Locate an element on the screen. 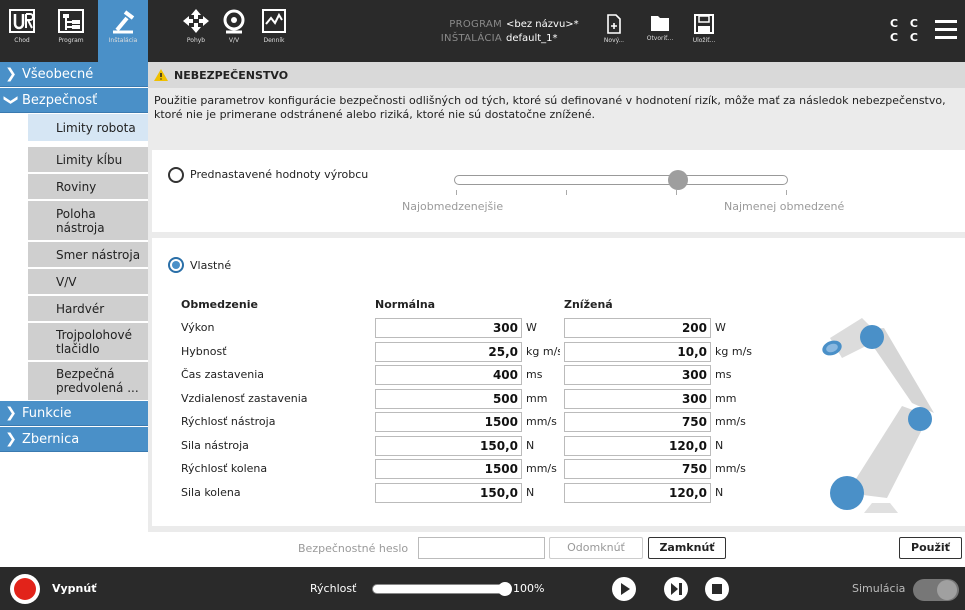 This screenshot has width=965, height=610. preset-slider-knob is located at coordinates (678, 180).